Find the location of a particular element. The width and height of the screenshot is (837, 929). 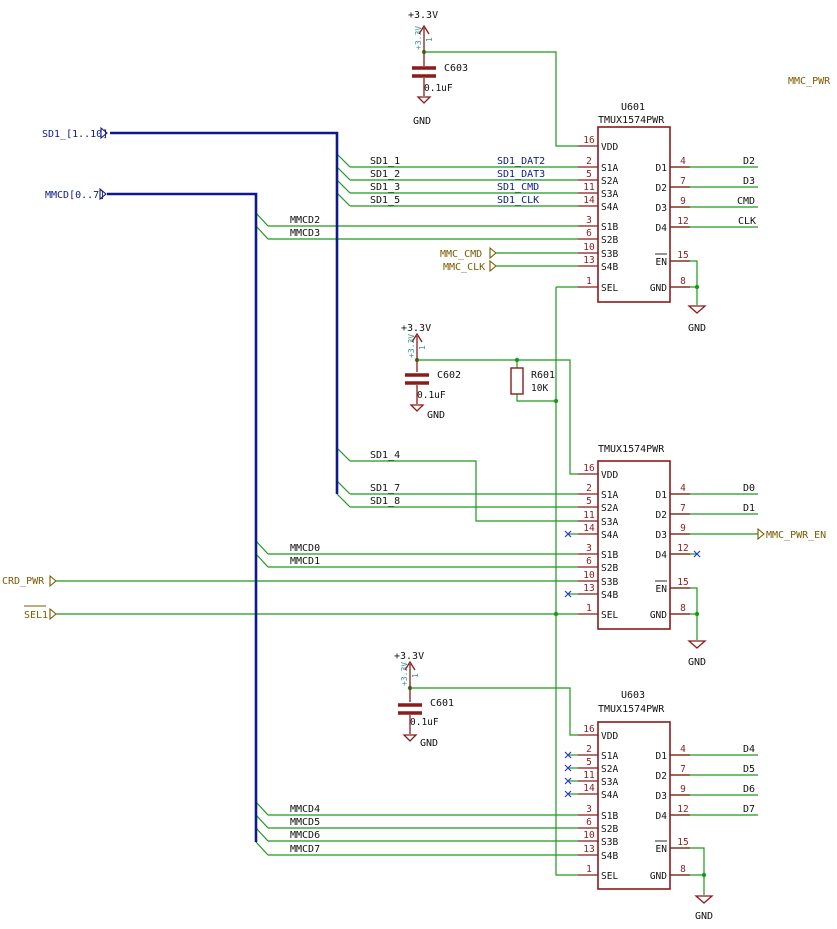

chip-u601 is located at coordinates (634, 214).